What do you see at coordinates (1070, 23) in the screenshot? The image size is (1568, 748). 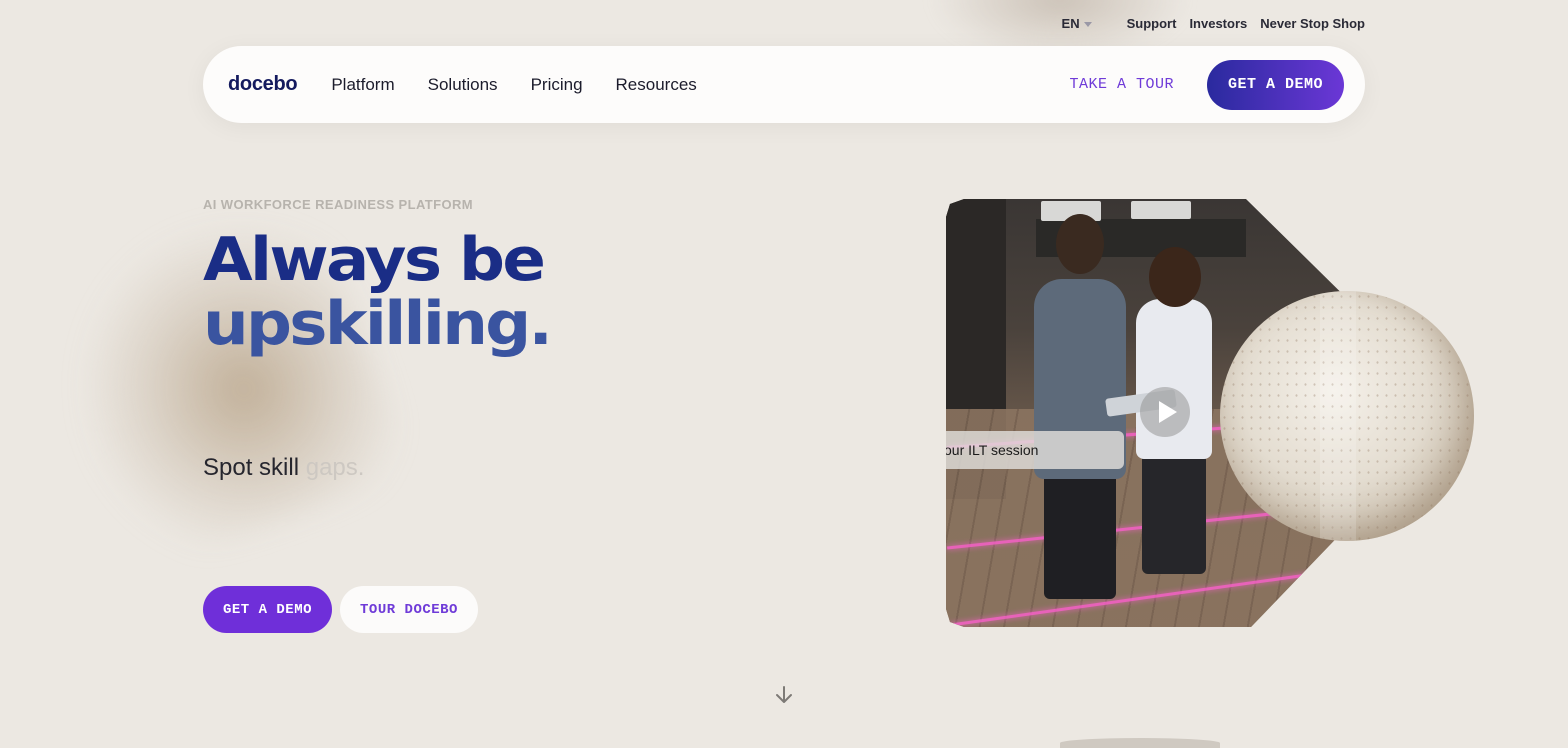 I see `language-label: EN` at bounding box center [1070, 23].